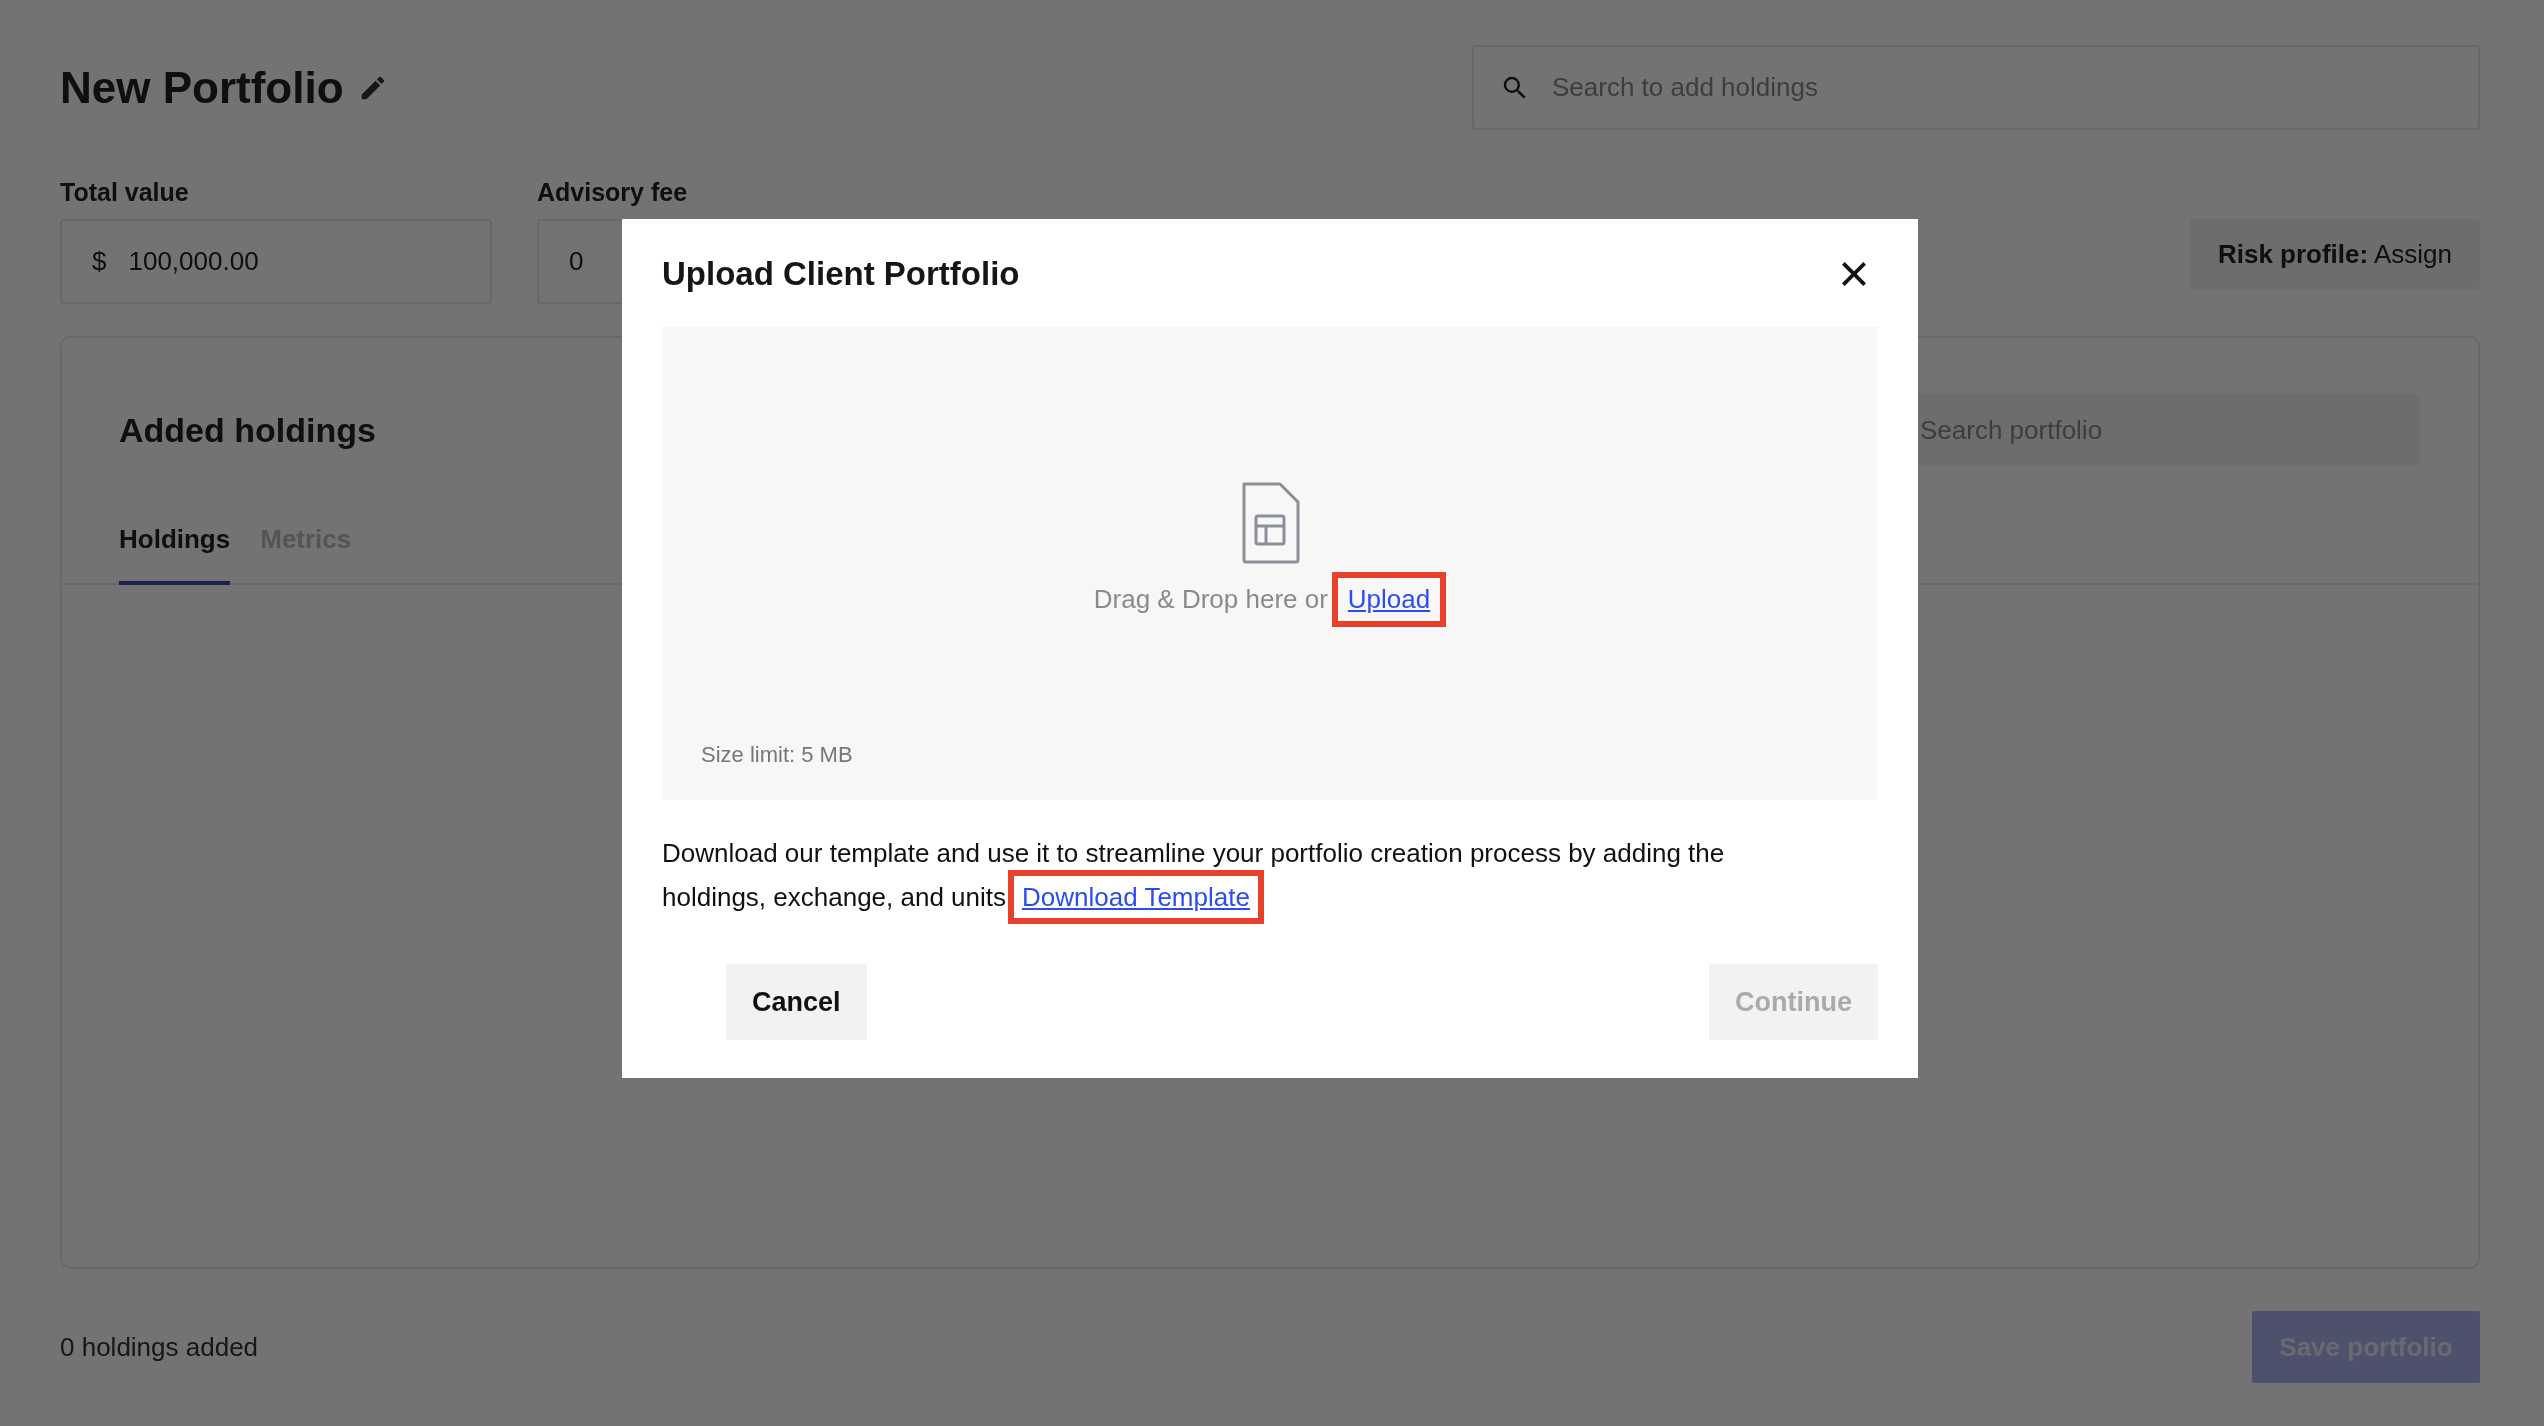 Image resolution: width=2544 pixels, height=1426 pixels. Describe the element at coordinates (1389, 599) in the screenshot. I see `upload-link: Upload` at that location.